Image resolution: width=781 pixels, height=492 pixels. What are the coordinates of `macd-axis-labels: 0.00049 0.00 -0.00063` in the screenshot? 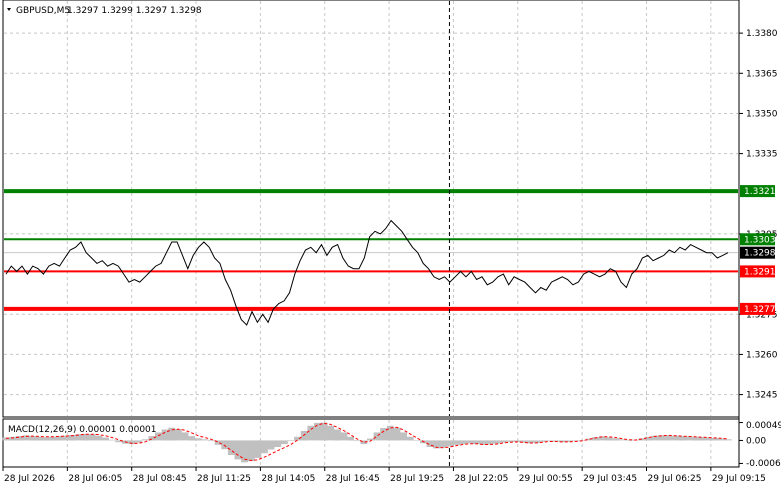 It's located at (760, 445).